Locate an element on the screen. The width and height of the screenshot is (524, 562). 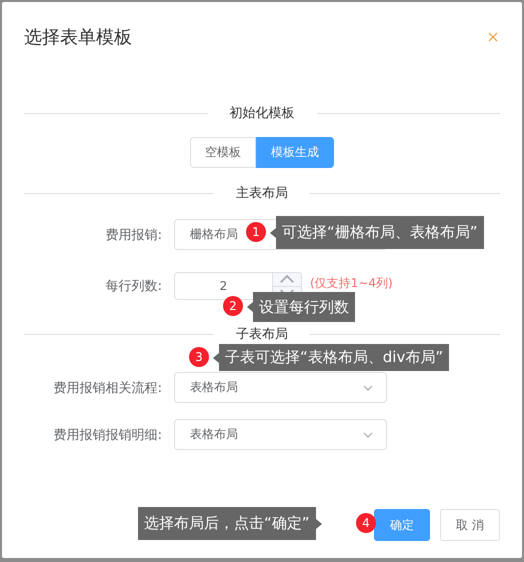
section-heading: 初始化模板 is located at coordinates (262, 113).